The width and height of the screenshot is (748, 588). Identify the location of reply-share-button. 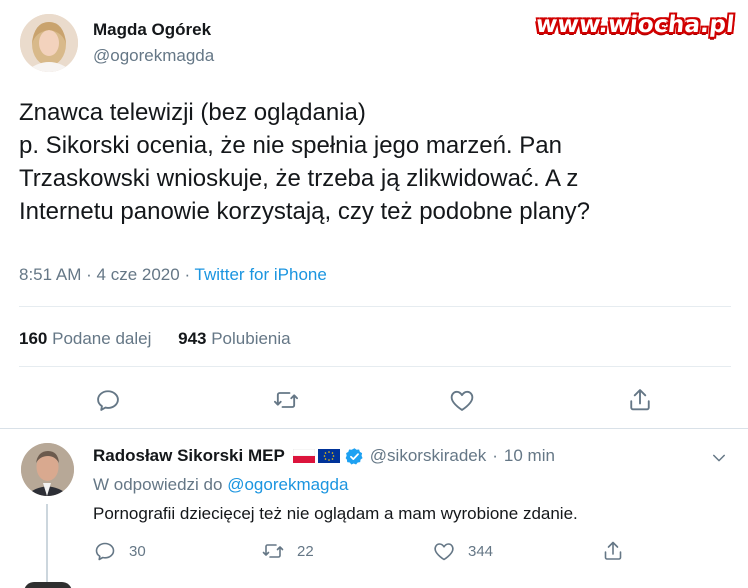
(619, 551).